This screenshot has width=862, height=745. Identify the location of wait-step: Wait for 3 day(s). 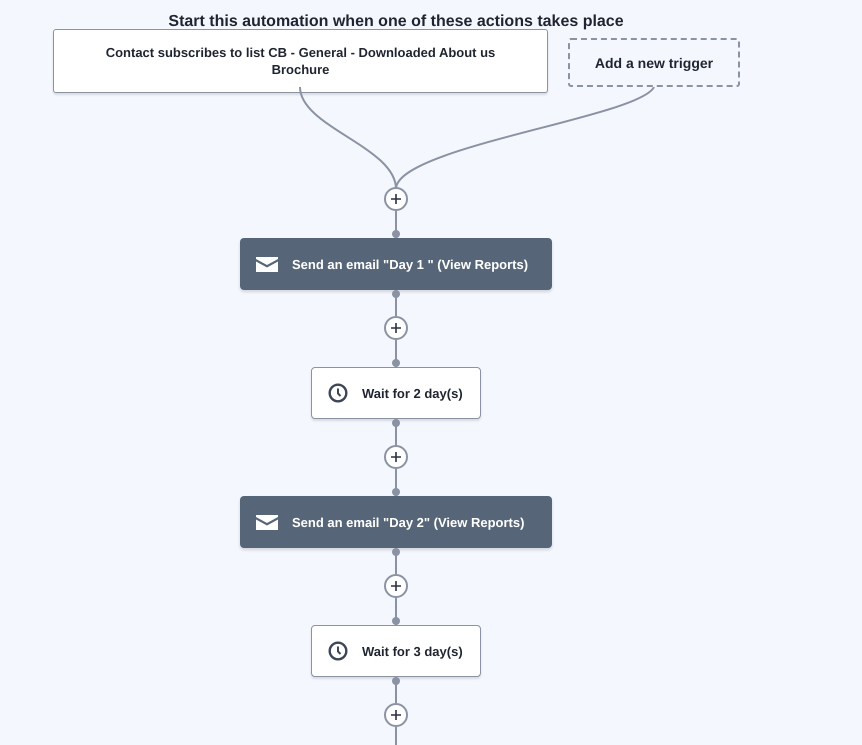
(396, 651).